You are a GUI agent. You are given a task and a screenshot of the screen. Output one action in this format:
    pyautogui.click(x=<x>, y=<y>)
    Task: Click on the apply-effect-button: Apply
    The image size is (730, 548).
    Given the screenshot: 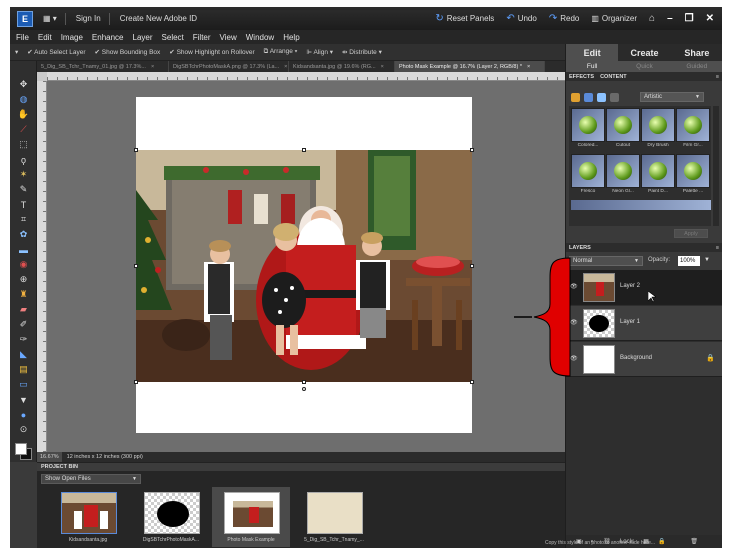 What is the action you would take?
    pyautogui.click(x=691, y=233)
    